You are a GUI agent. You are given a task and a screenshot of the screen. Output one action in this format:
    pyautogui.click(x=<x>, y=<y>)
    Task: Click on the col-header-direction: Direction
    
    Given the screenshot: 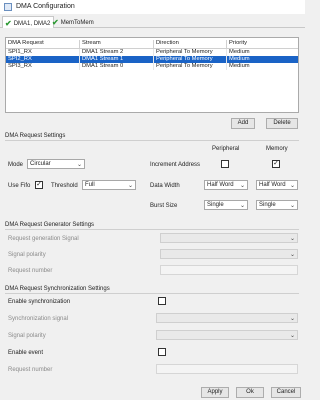 What is the action you would take?
    pyautogui.click(x=166, y=44)
    